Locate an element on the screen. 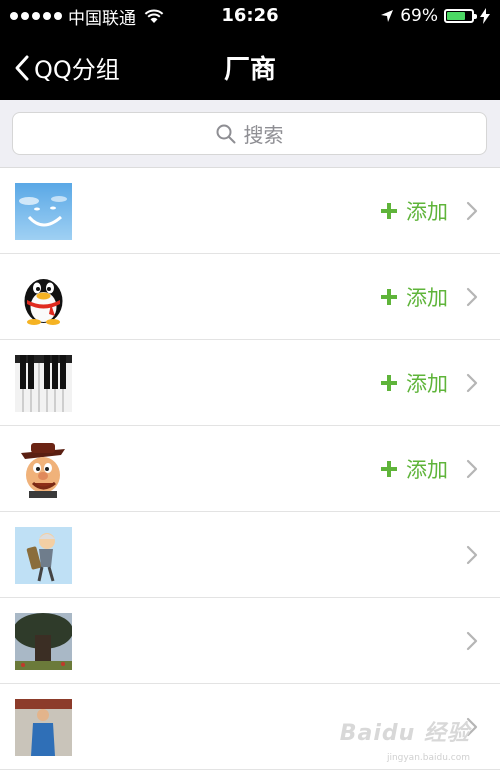 The image size is (500, 770). battery-icon is located at coordinates (460, 16).